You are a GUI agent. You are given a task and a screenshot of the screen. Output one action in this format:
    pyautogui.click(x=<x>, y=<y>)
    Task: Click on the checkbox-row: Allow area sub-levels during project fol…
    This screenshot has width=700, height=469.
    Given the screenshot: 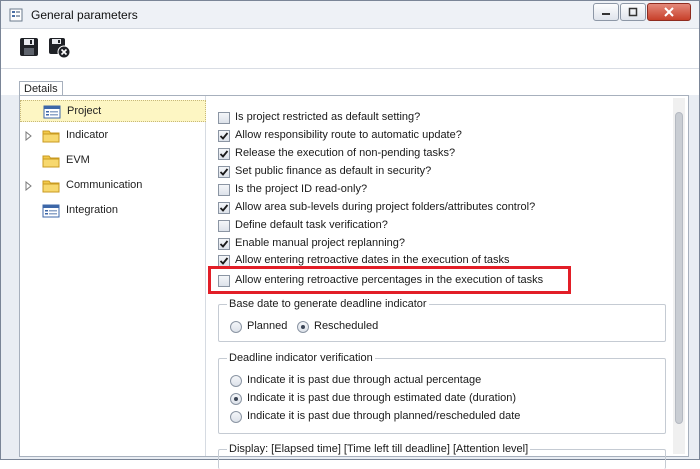 What is the action you would take?
    pyautogui.click(x=438, y=209)
    